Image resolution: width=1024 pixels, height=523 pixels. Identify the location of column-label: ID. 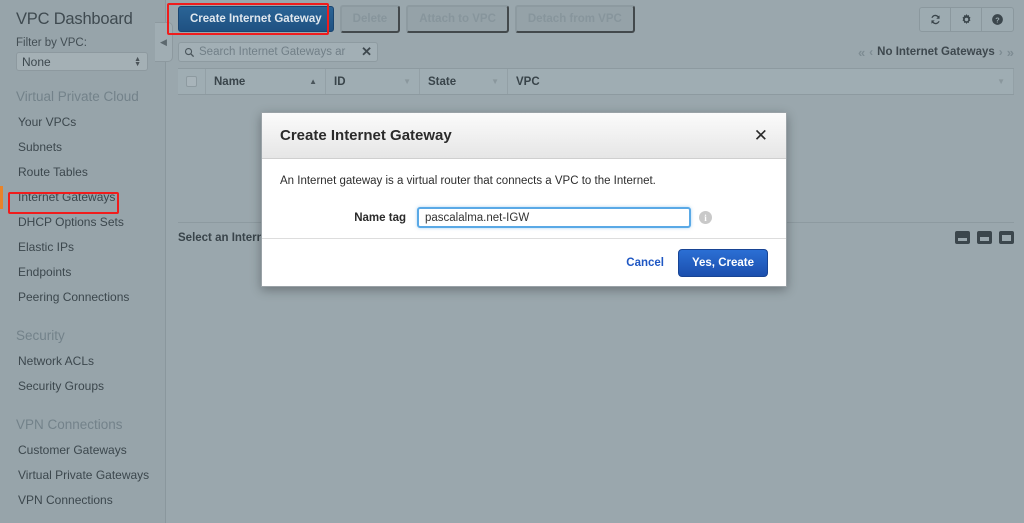
(340, 81).